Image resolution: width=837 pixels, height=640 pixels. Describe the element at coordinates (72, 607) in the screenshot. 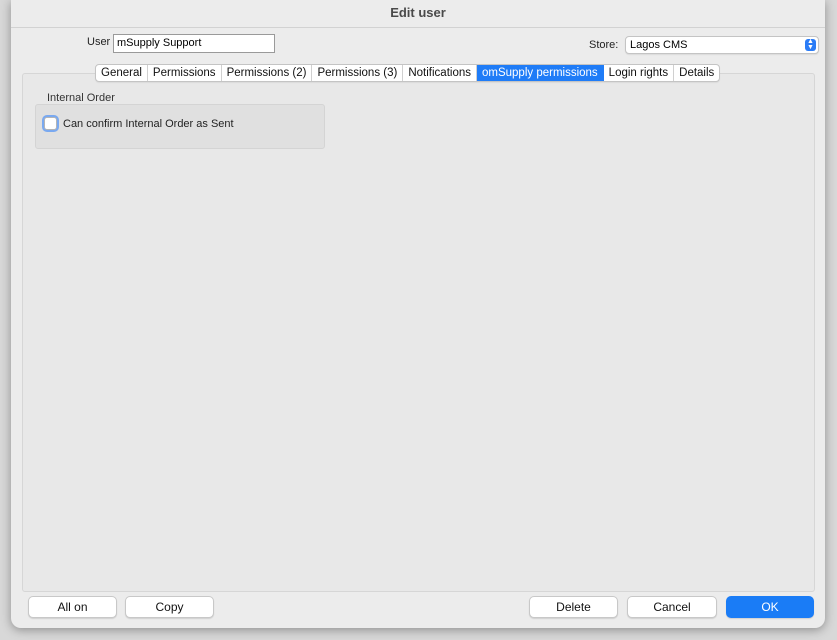

I see `all-on-button: All on` at that location.